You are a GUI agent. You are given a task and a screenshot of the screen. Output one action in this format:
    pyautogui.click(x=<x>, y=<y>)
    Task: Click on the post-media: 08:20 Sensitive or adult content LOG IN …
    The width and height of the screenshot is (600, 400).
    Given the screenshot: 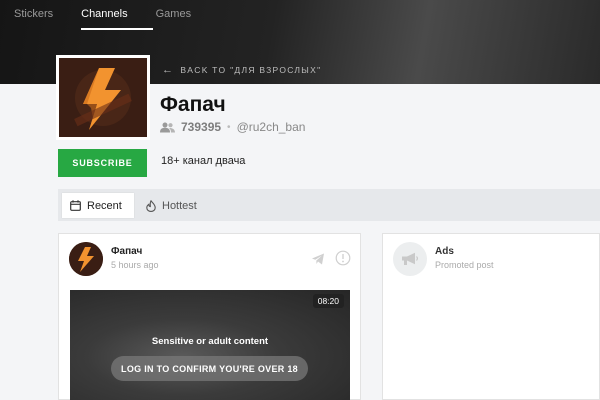 What is the action you would take?
    pyautogui.click(x=210, y=345)
    